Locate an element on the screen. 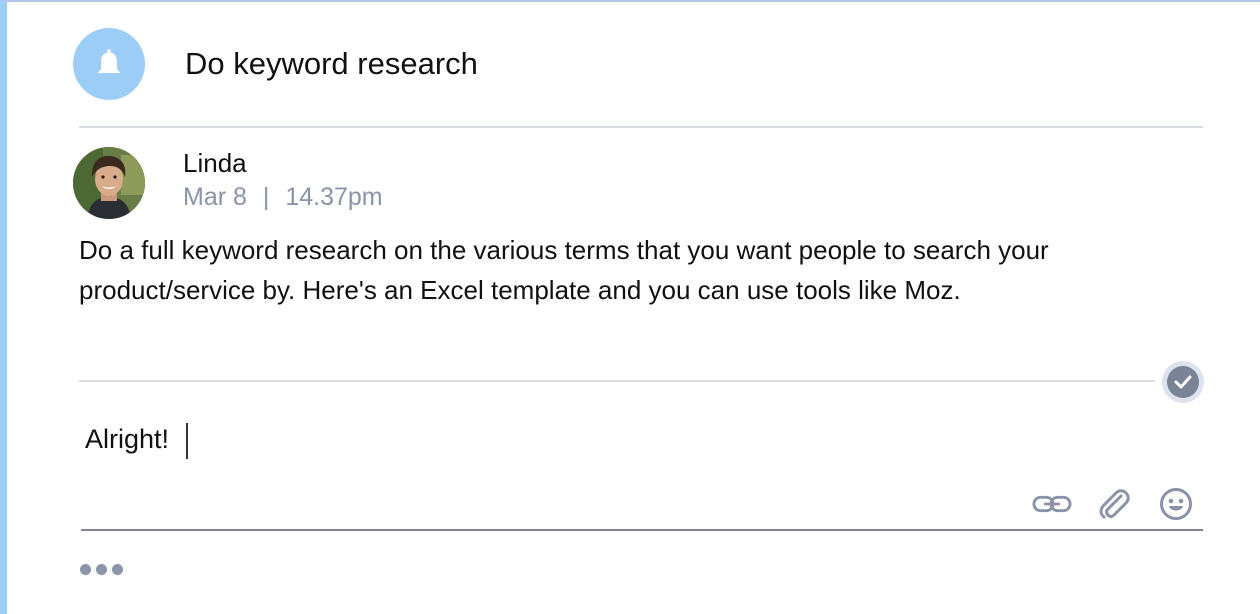 The image size is (1260, 614). check-icon is located at coordinates (1183, 382).